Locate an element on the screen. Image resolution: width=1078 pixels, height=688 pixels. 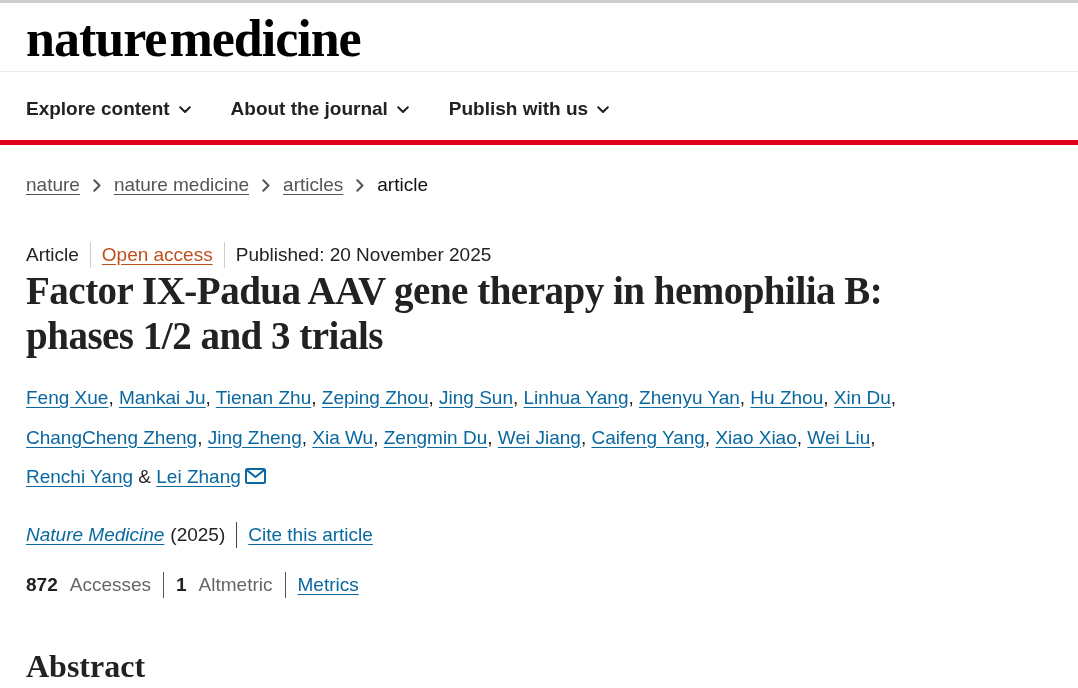
author-link: Zhenyu Yan is located at coordinates (689, 397).